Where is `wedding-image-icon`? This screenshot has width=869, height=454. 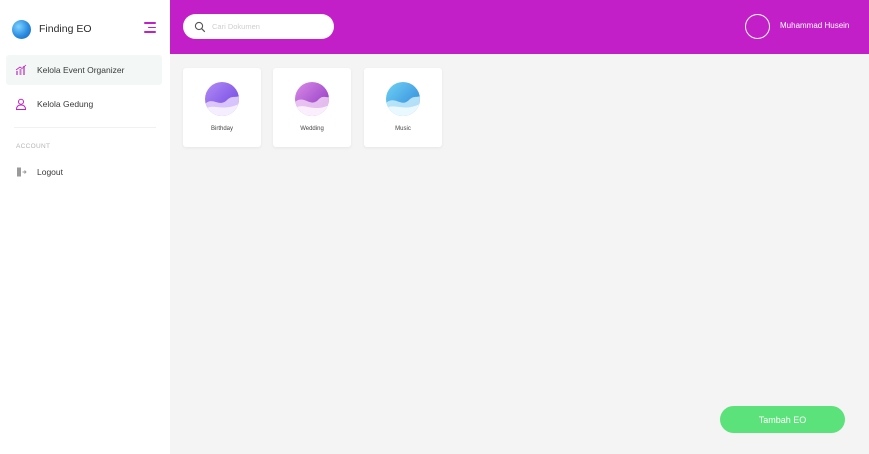 wedding-image-icon is located at coordinates (312, 99).